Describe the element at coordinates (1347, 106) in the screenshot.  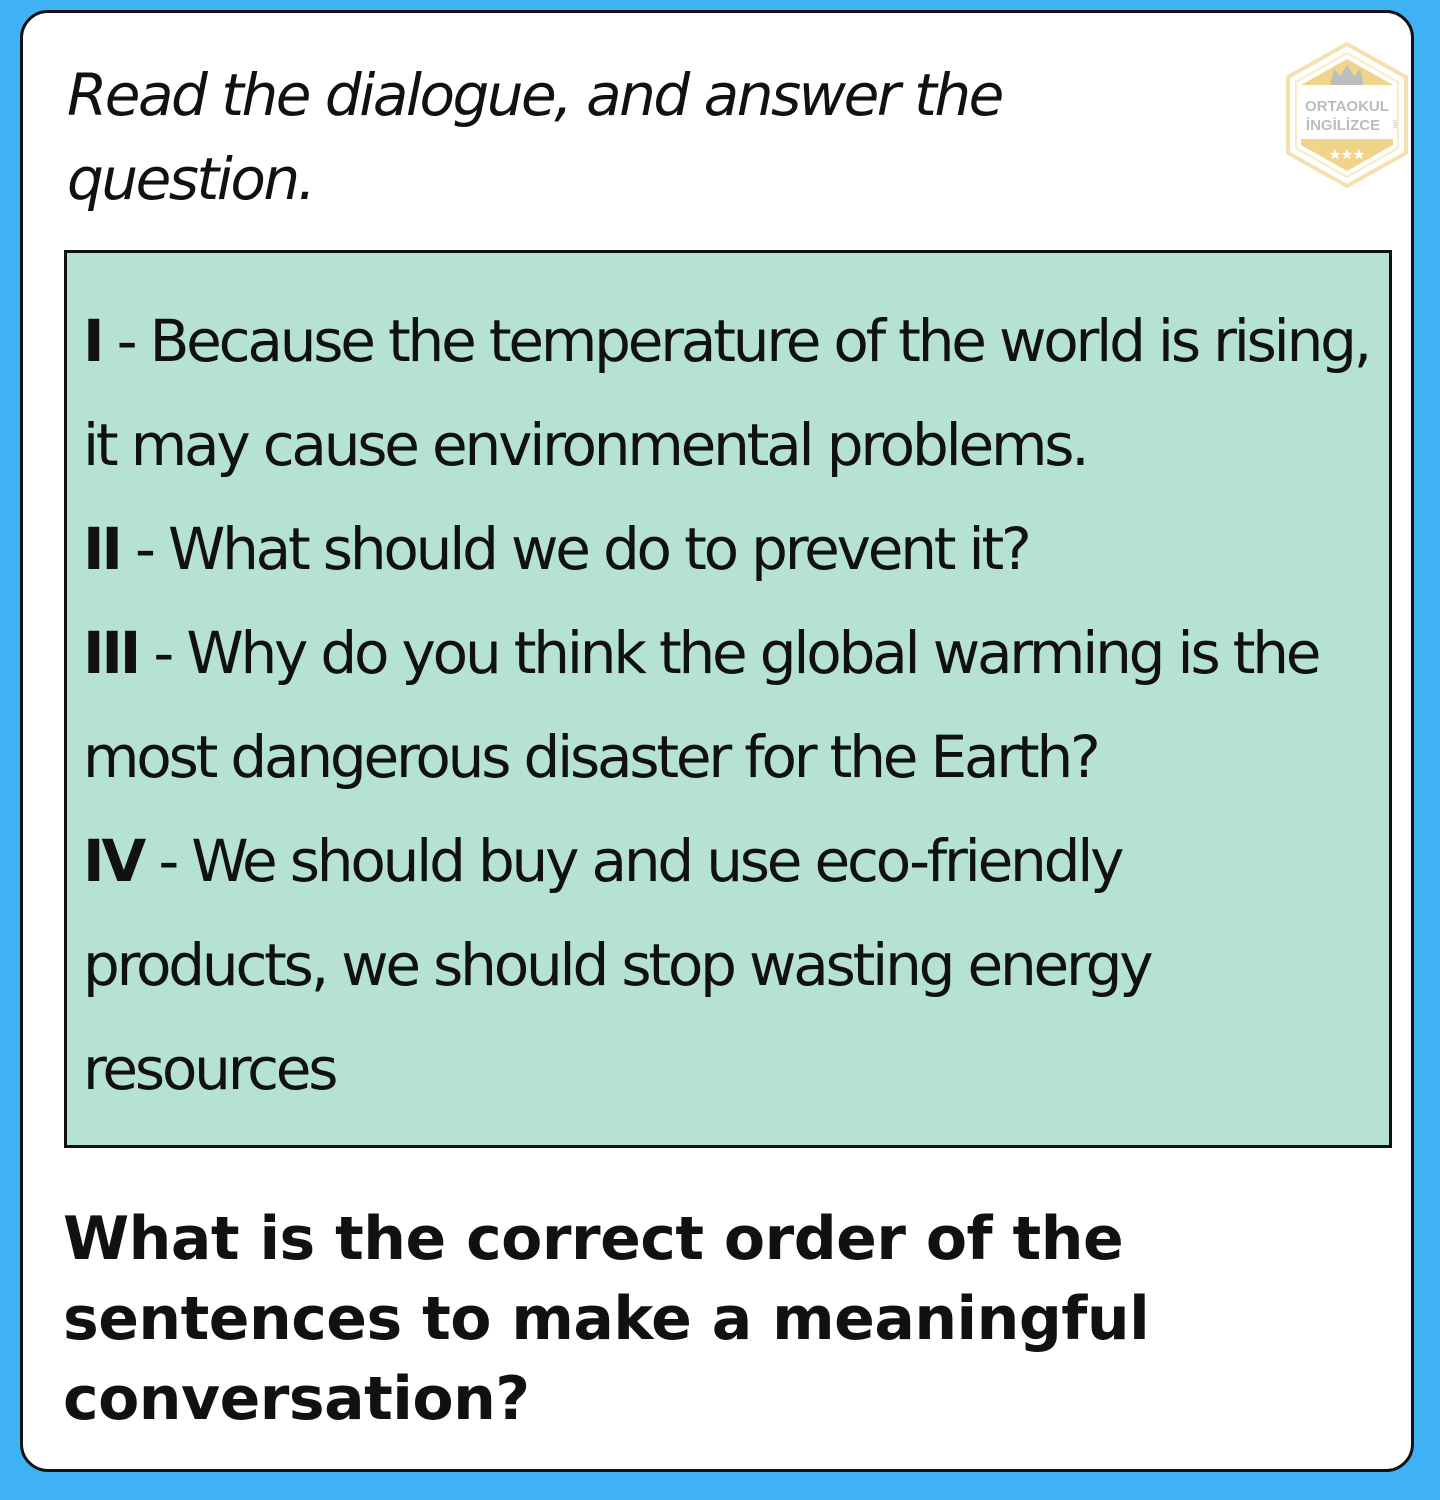
I see `logo-line-1: ORTAOKUL` at that location.